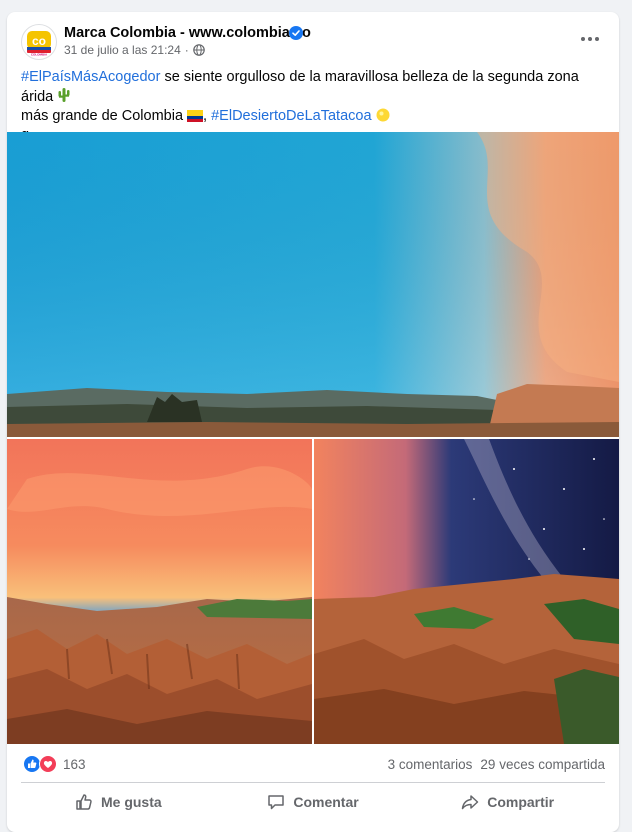 The height and width of the screenshot is (832, 632). What do you see at coordinates (104, 116) in the screenshot?
I see `post-text-part2: más grande de Colombia` at bounding box center [104, 116].